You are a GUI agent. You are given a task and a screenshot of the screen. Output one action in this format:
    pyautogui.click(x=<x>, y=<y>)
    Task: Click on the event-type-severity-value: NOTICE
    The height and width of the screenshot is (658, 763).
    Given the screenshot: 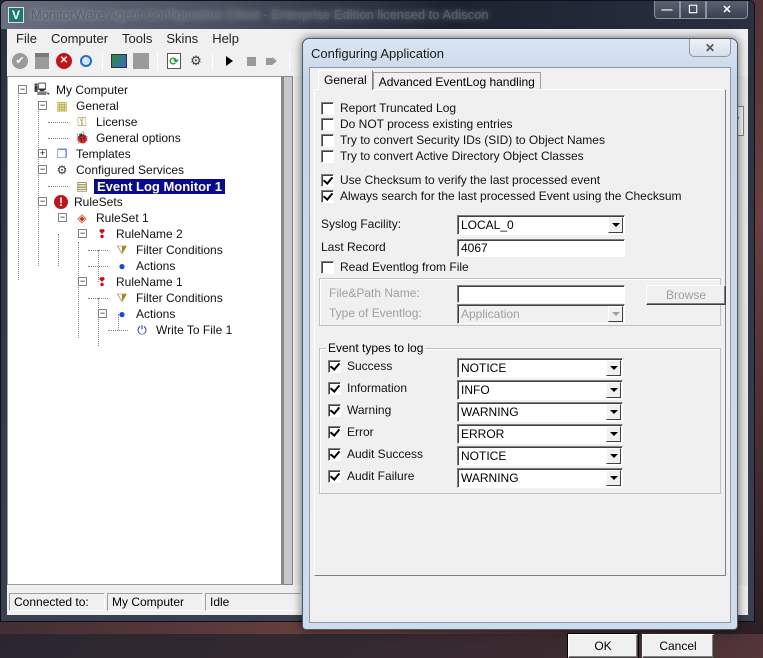 What is the action you would take?
    pyautogui.click(x=484, y=368)
    